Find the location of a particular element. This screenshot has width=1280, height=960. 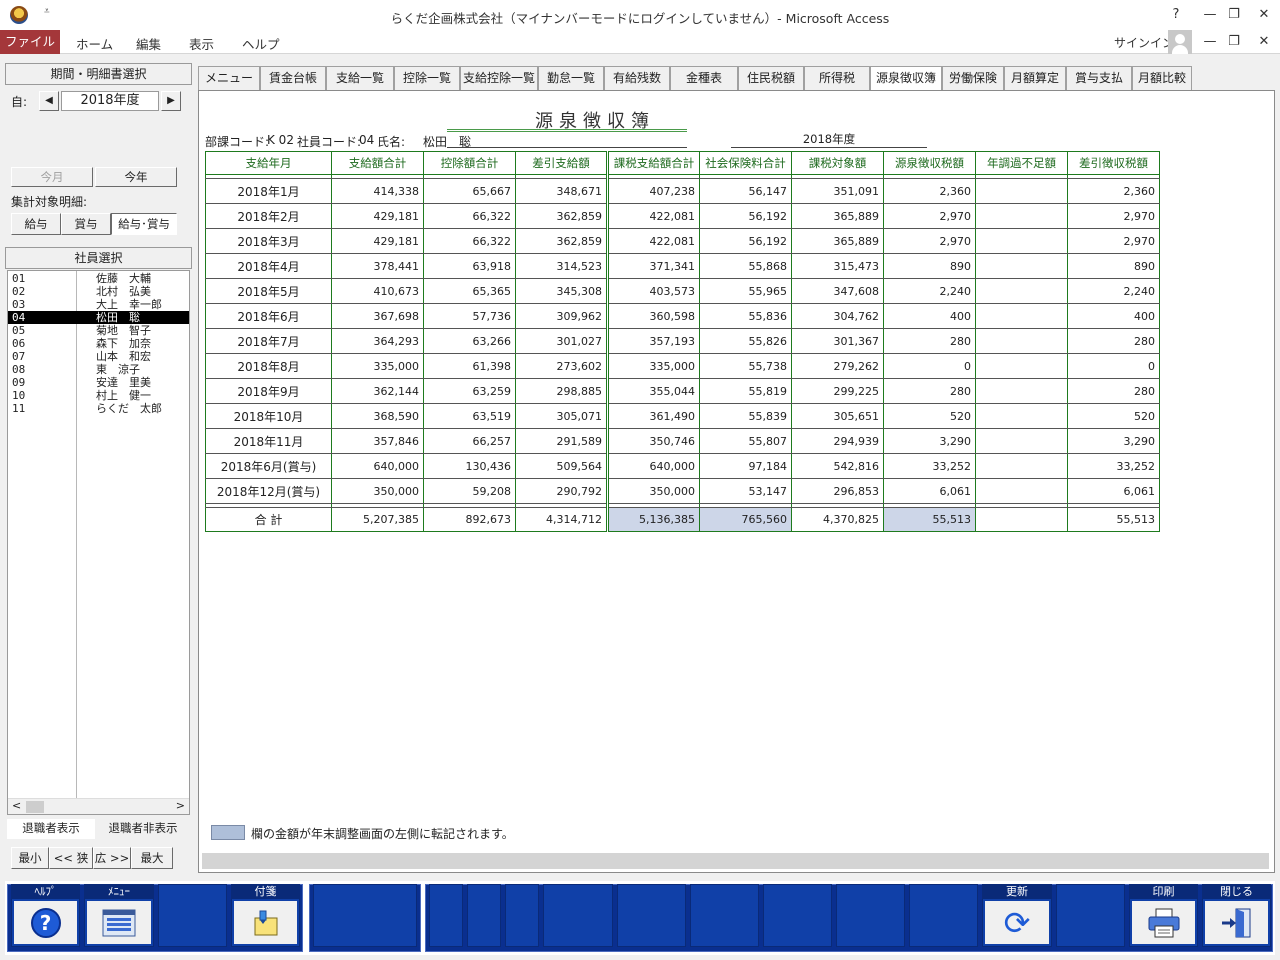

employee-row: 04 松田 聡 is located at coordinates (98, 317).